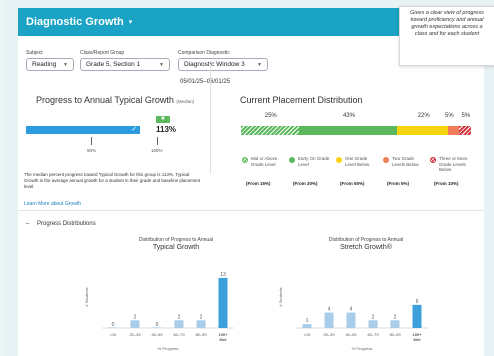 The image size is (494, 356). What do you see at coordinates (75, 22) in the screenshot?
I see `report-title: Diagnostic Growth` at bounding box center [75, 22].